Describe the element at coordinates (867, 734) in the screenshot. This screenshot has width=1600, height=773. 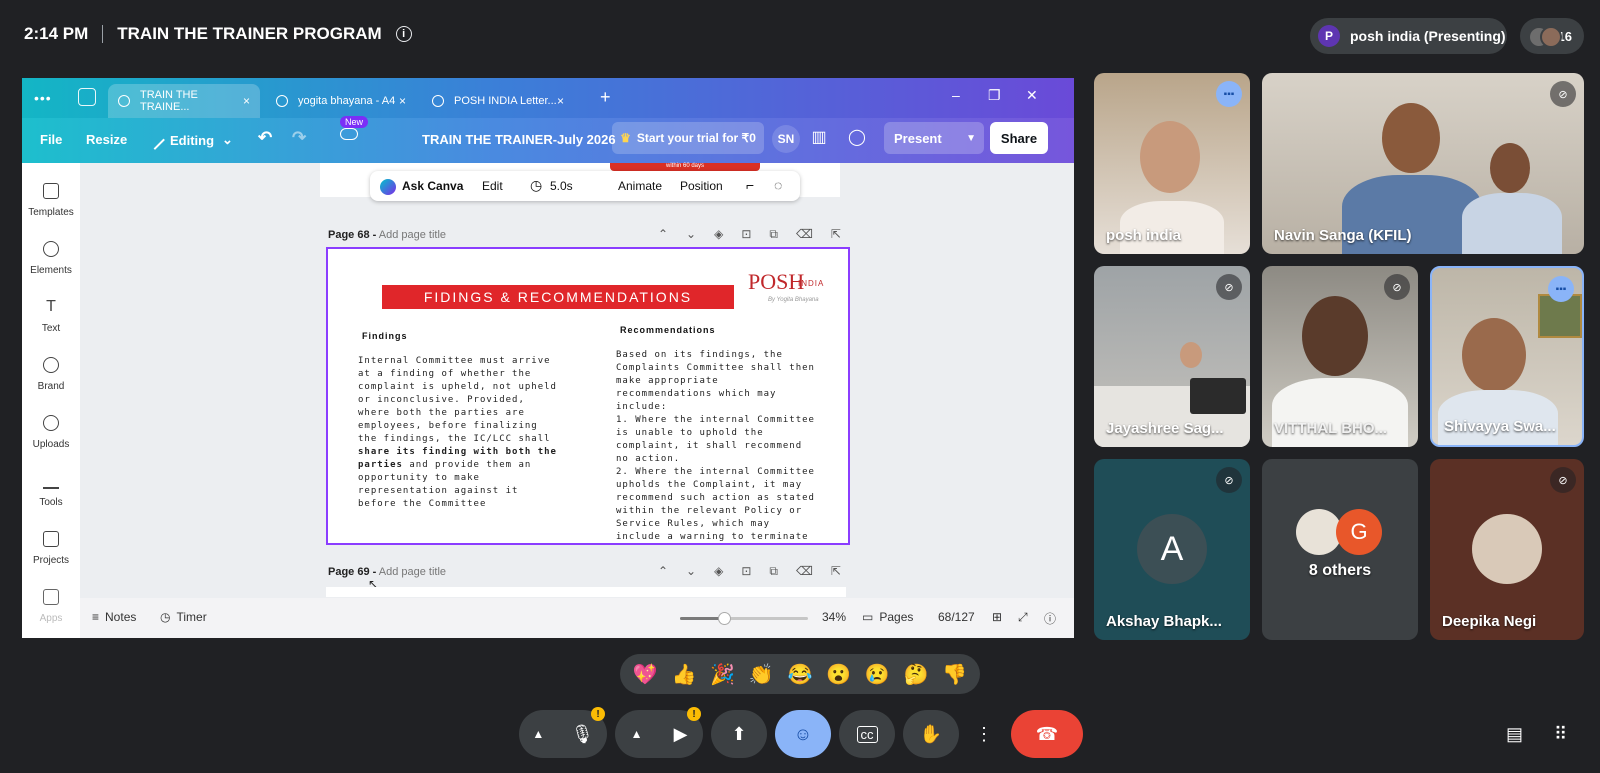
I see `captions-button: cc` at that location.